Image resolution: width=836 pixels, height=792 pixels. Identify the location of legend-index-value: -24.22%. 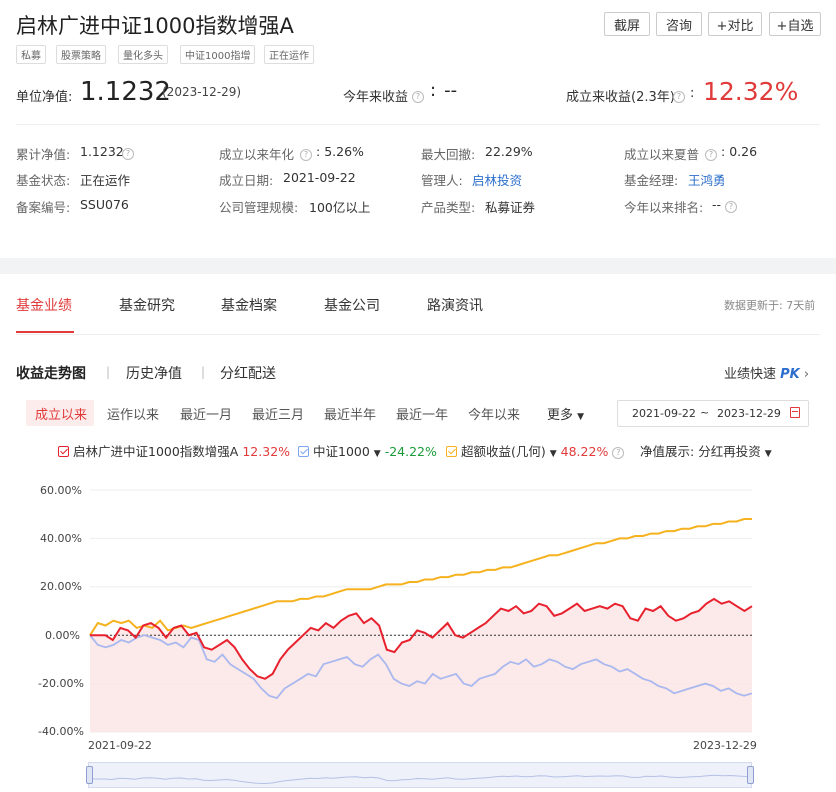
(410, 451).